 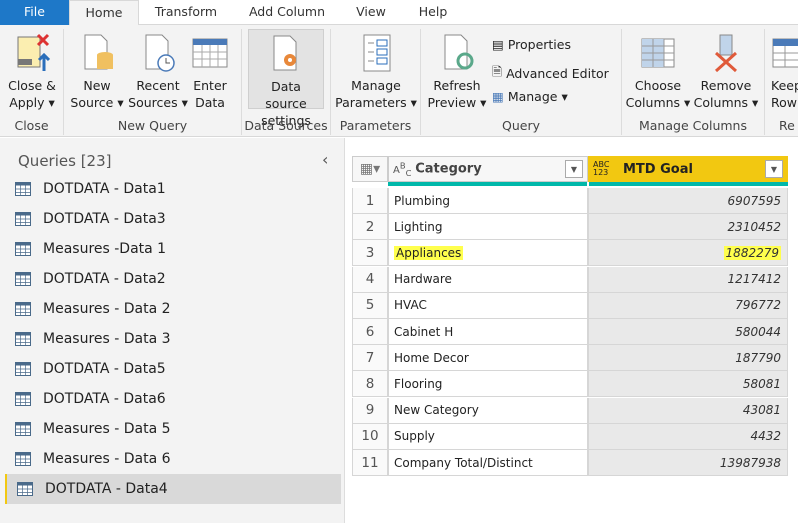 I want to click on cell-mtd-goal: 796772, so click(x=688, y=305).